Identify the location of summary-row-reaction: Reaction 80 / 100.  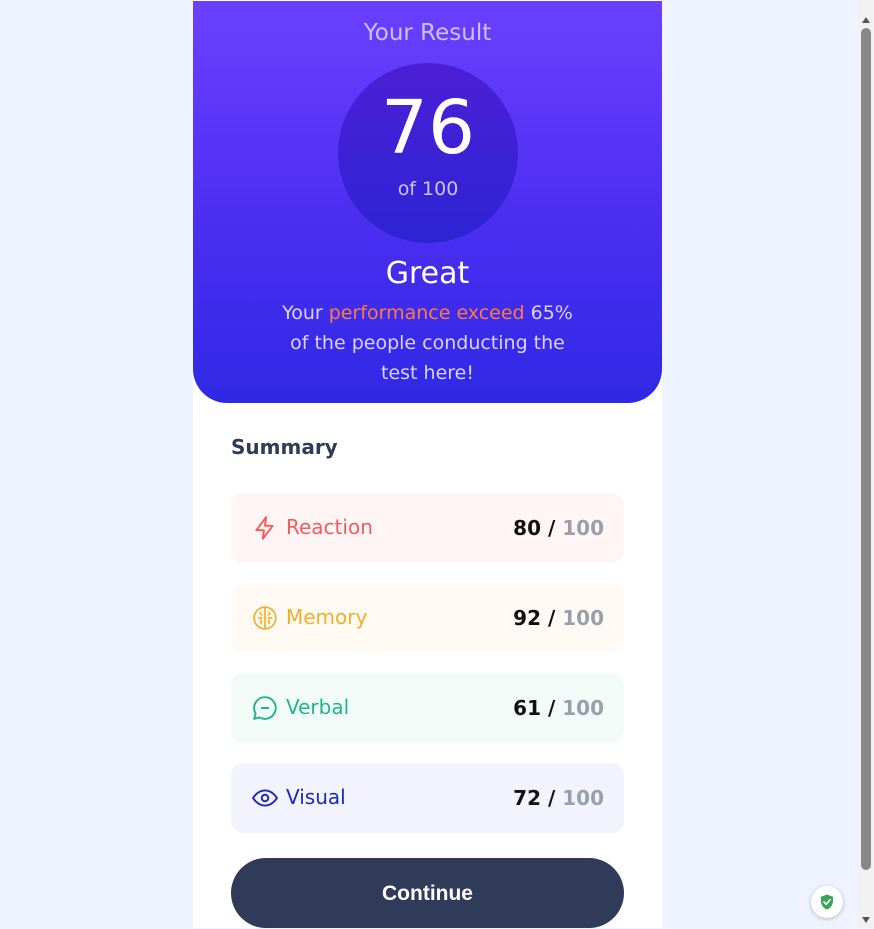
(427, 528).